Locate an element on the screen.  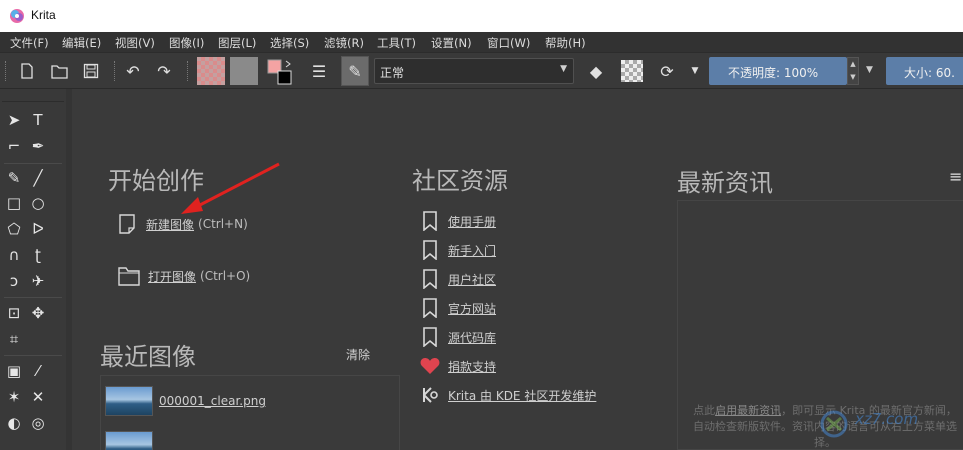
rectangle-tool-icon: □ is located at coordinates (14, 203).